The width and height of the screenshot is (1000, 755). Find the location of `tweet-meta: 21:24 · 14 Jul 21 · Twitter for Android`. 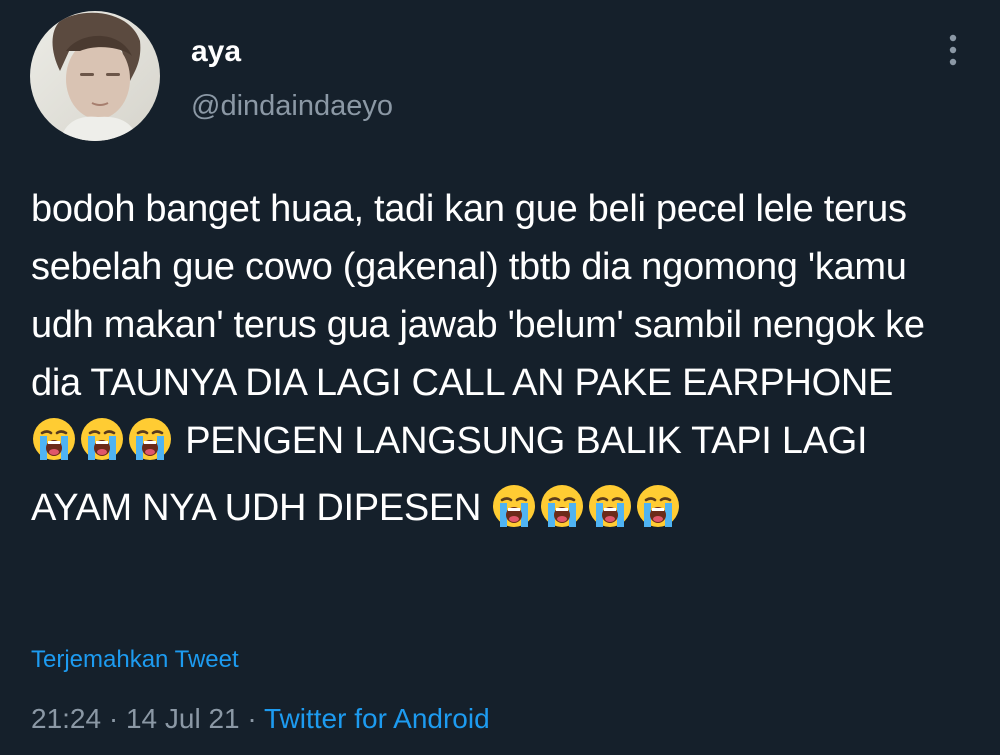

tweet-meta: 21:24 · 14 Jul 21 · Twitter for Android is located at coordinates (260, 719).